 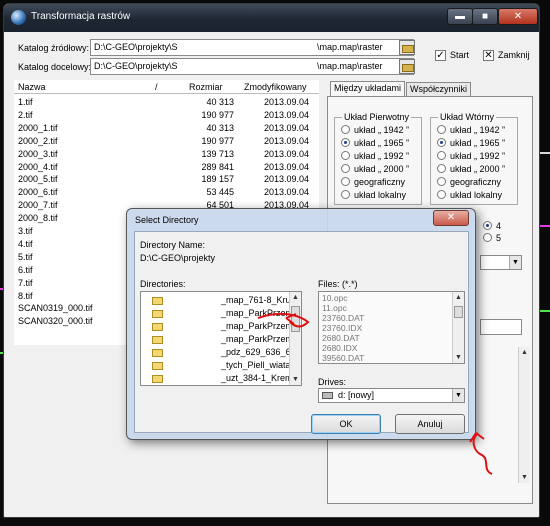 I want to click on target-browse-folder-icon, so click(x=407, y=66).